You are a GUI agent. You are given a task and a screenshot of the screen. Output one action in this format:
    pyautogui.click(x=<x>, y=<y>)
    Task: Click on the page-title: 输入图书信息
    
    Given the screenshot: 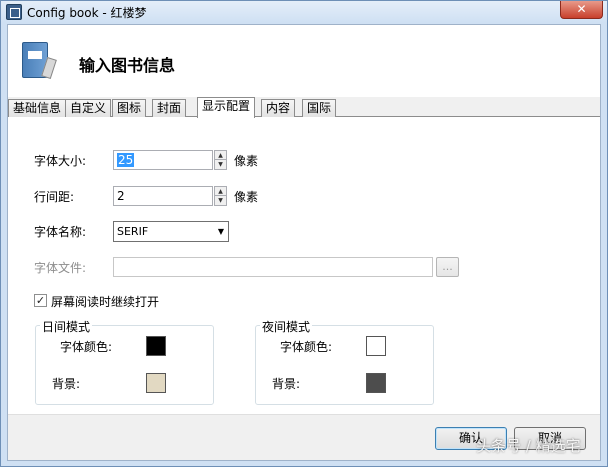 What is the action you would take?
    pyautogui.click(x=127, y=65)
    